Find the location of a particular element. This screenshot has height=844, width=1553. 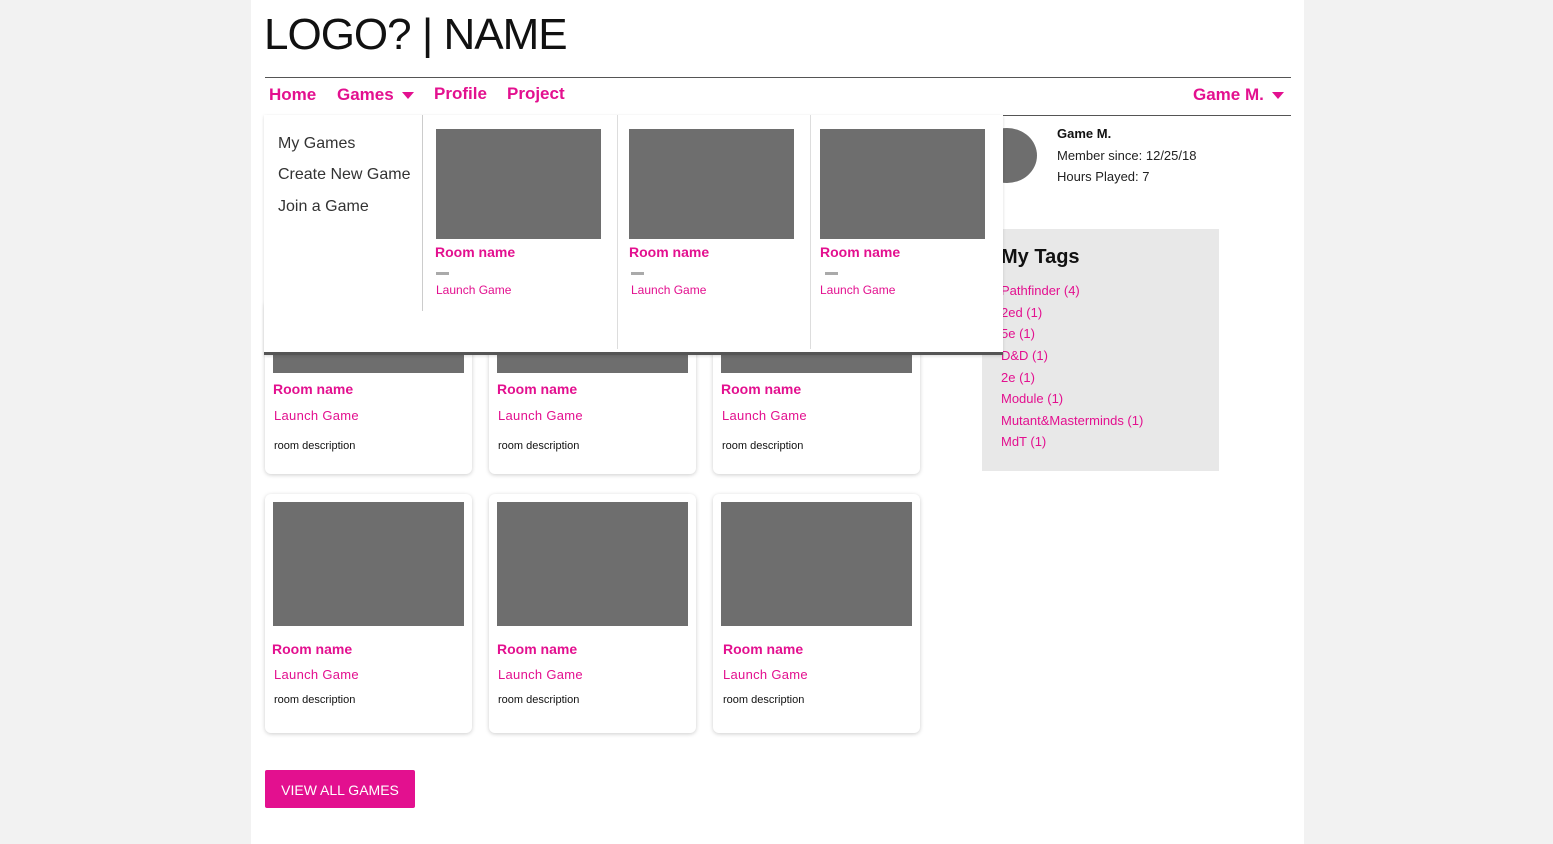

menu-item-create-new-game: Create New Game is located at coordinates (344, 175).